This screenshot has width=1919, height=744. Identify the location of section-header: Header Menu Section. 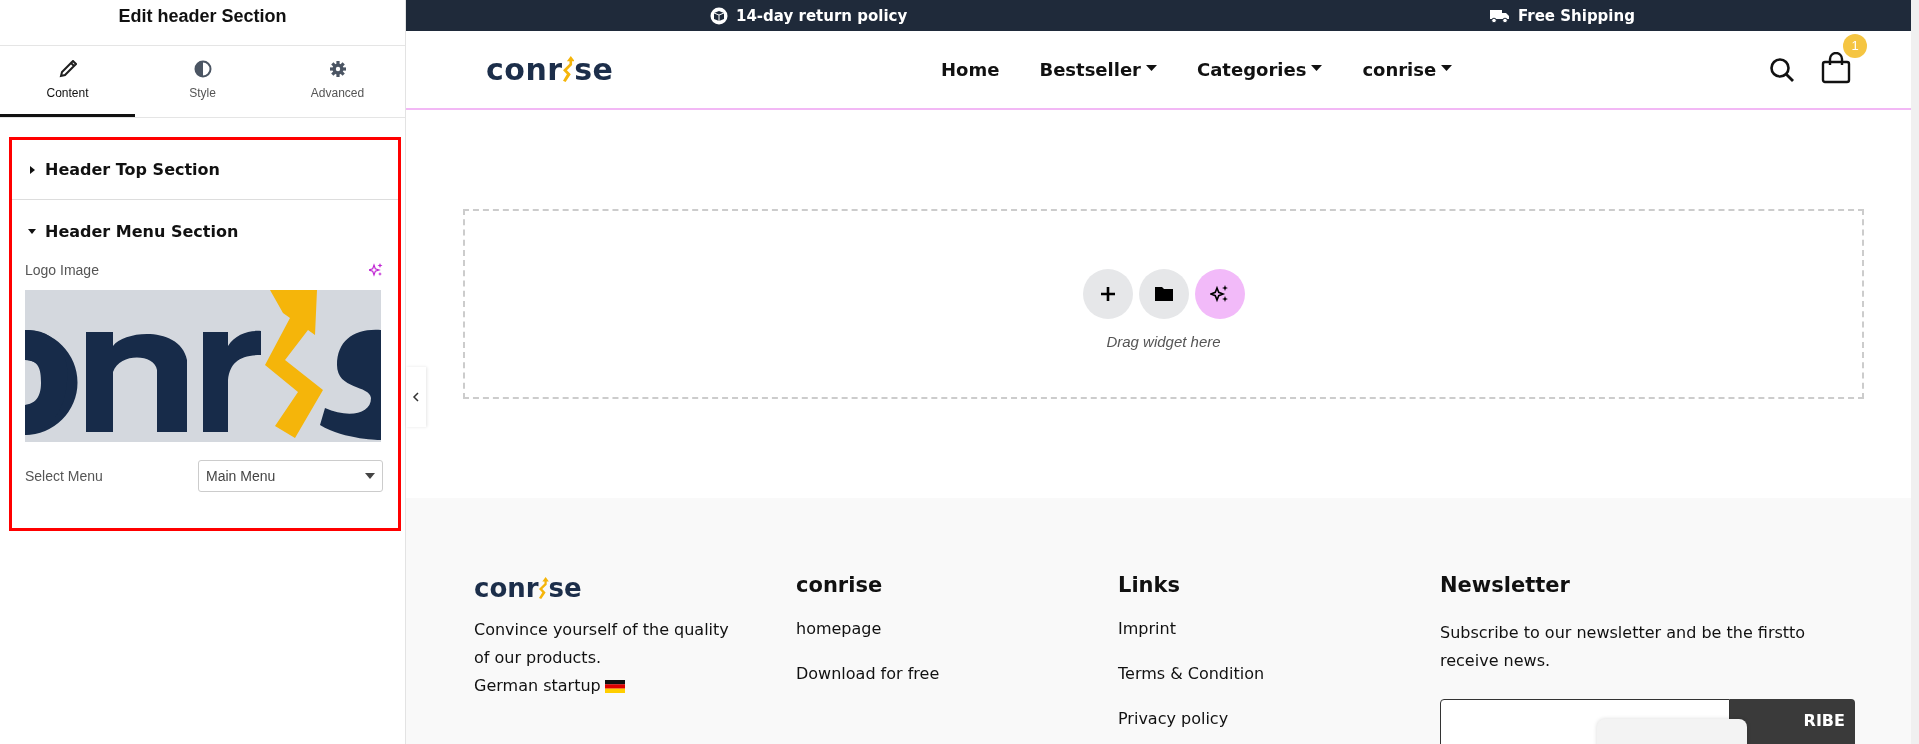
(205, 231).